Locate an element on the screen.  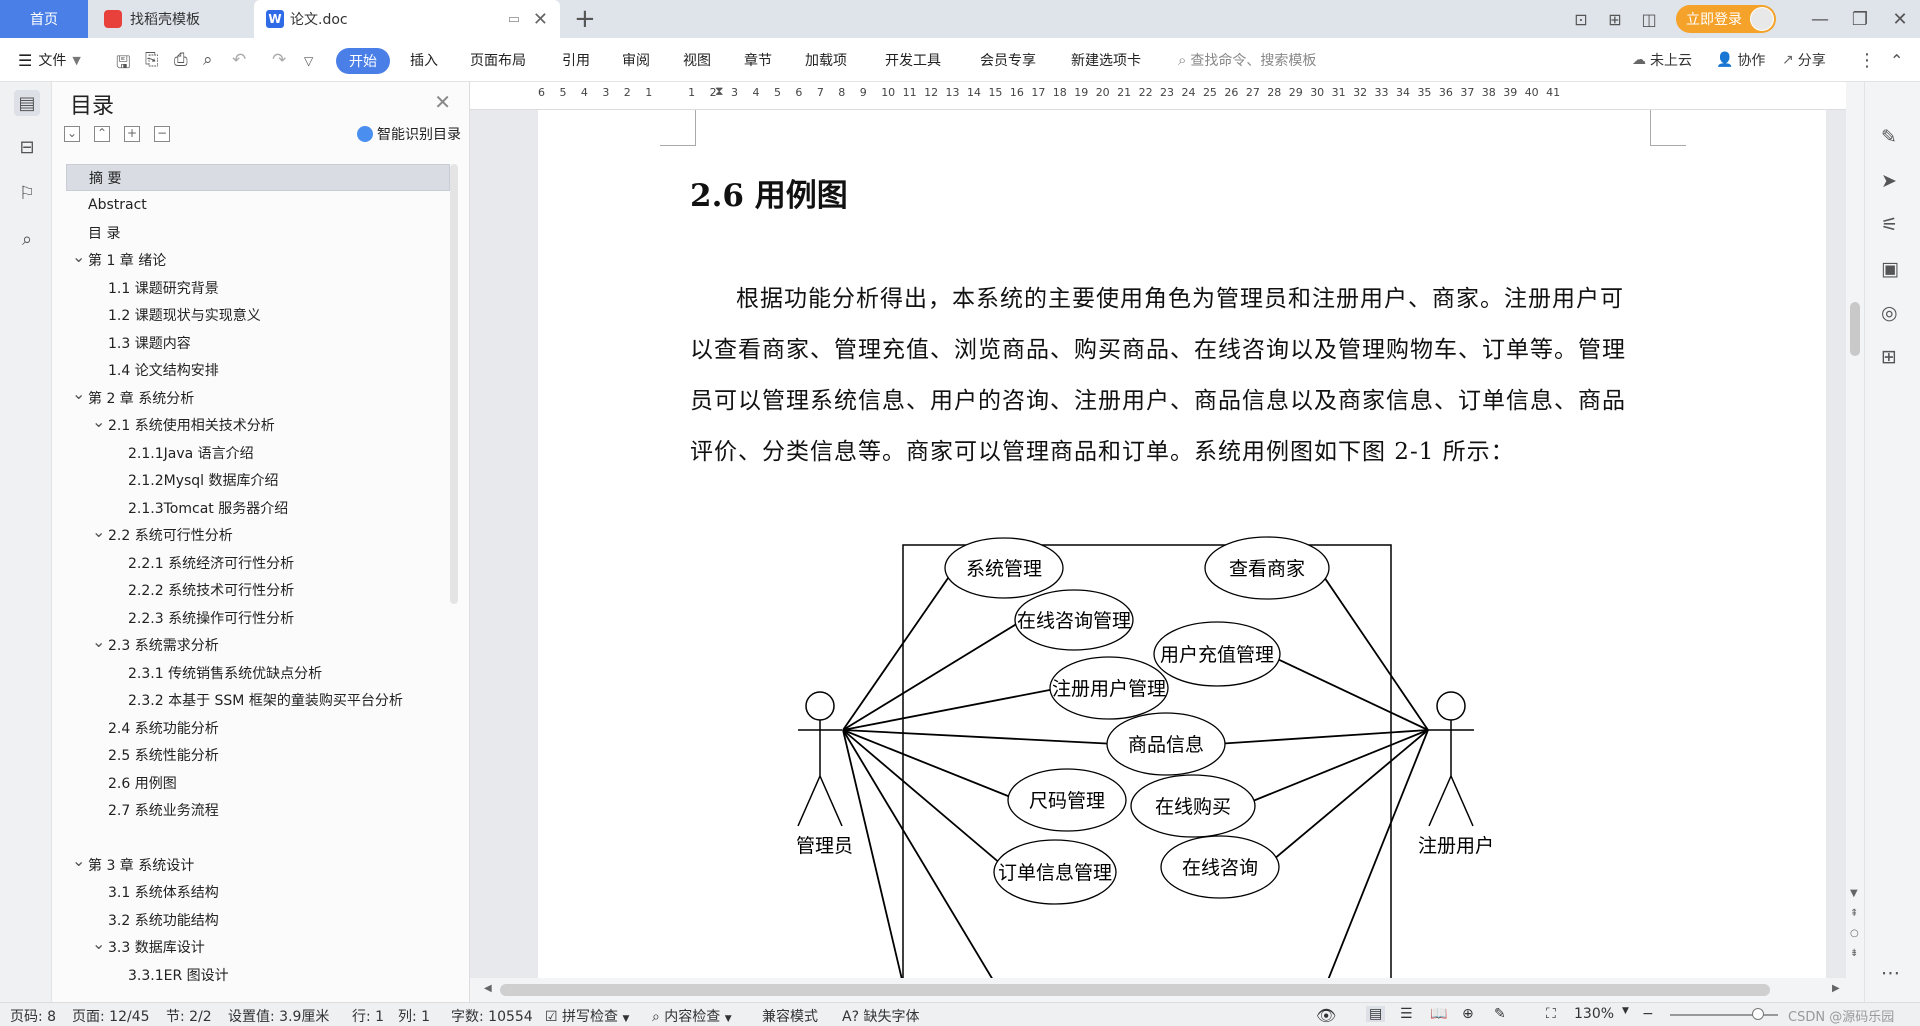
tab-references: 引用 is located at coordinates (576, 60).